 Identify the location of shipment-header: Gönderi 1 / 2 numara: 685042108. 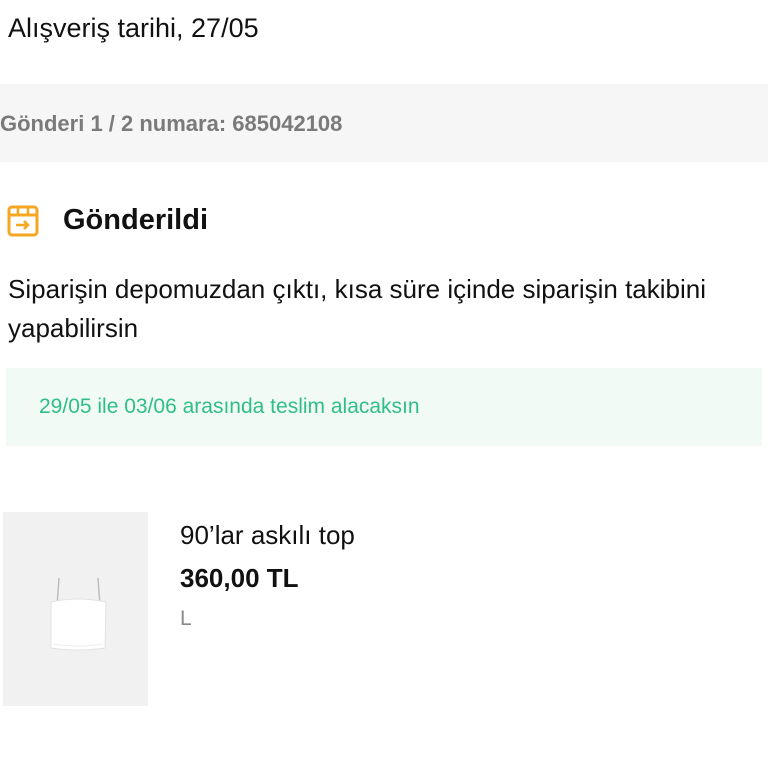
(384, 123).